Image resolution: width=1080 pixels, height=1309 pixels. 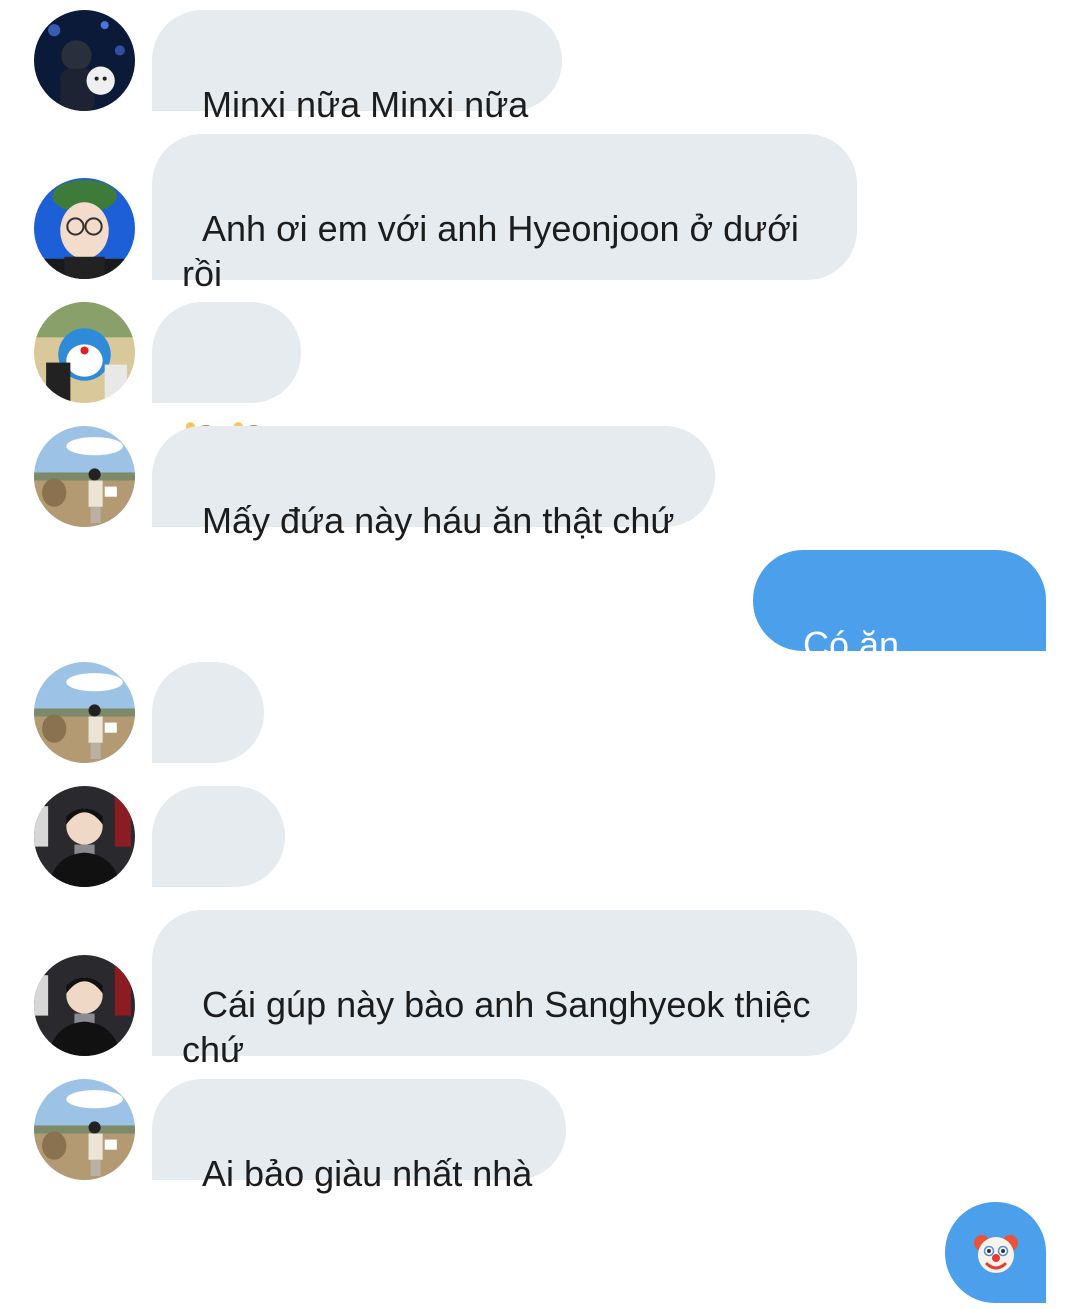 What do you see at coordinates (218, 866) in the screenshot?
I see `message-bubble: =))))` at bounding box center [218, 866].